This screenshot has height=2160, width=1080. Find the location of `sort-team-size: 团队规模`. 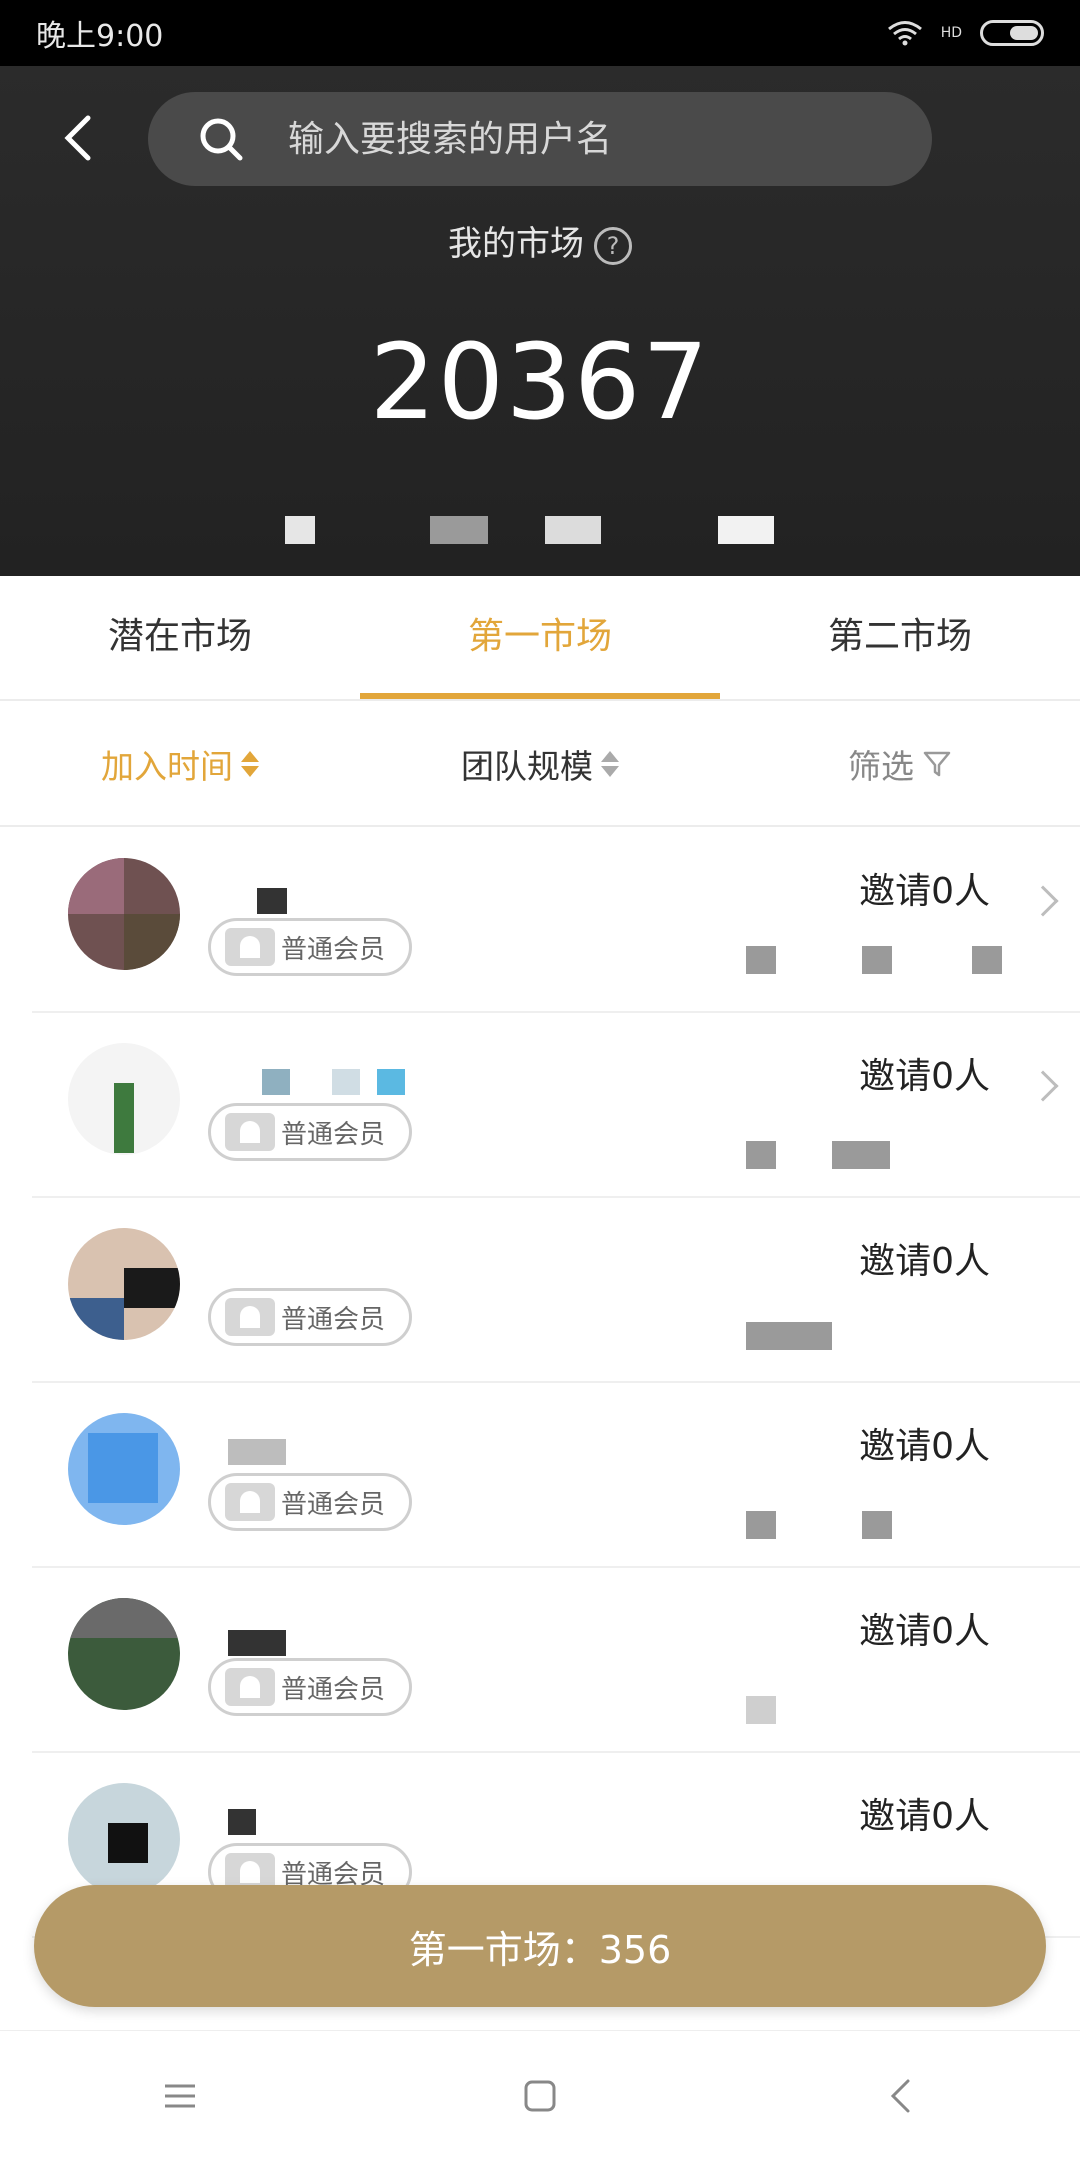

sort-team-size: 团队规模 is located at coordinates (540, 764).